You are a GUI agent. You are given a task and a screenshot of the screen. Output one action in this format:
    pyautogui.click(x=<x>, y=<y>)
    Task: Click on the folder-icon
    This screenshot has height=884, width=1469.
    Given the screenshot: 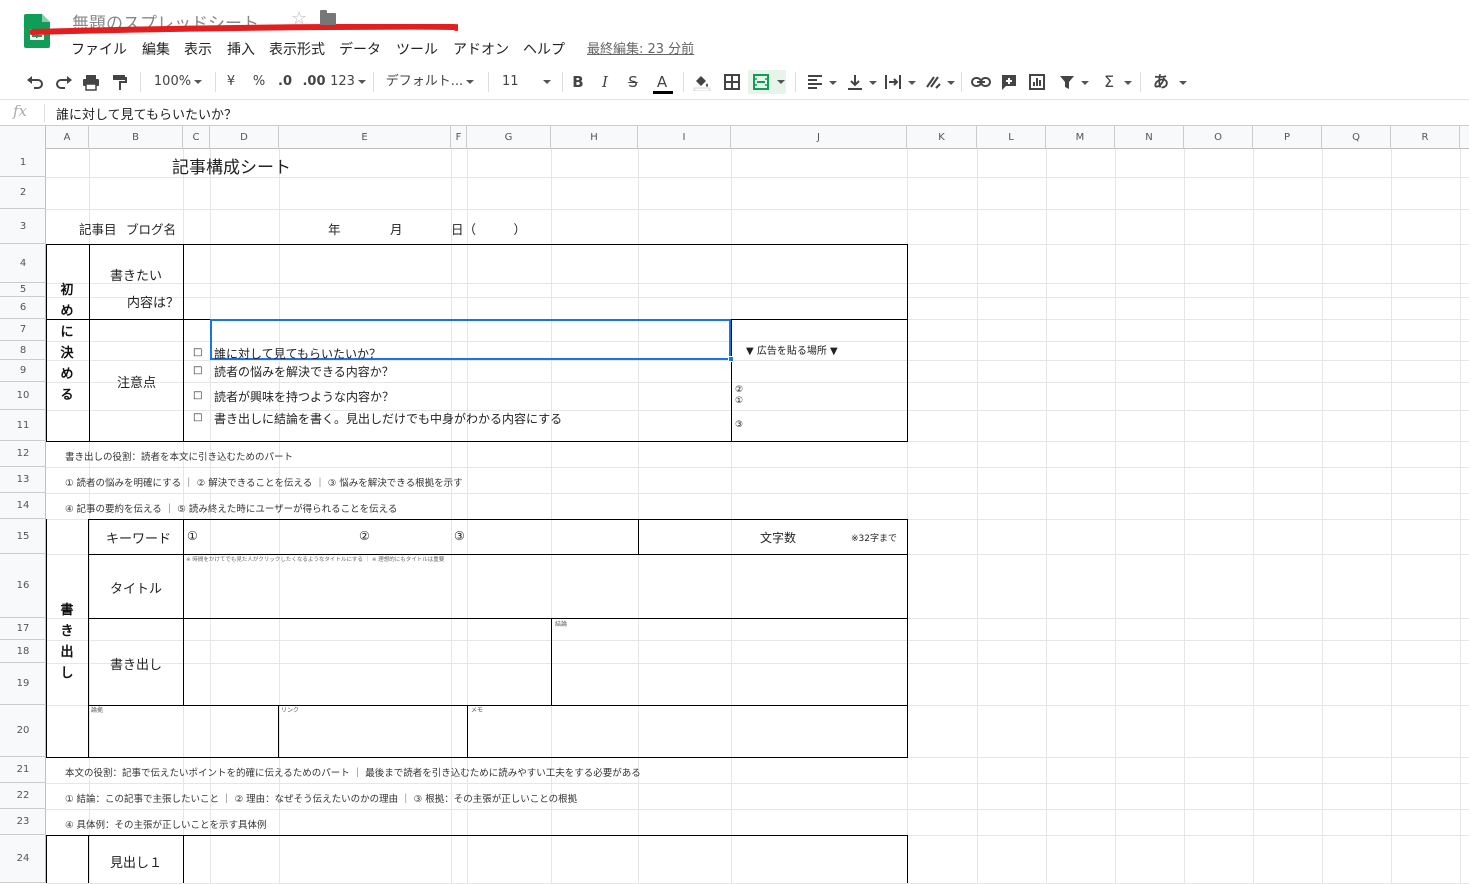 What is the action you would take?
    pyautogui.click(x=328, y=17)
    